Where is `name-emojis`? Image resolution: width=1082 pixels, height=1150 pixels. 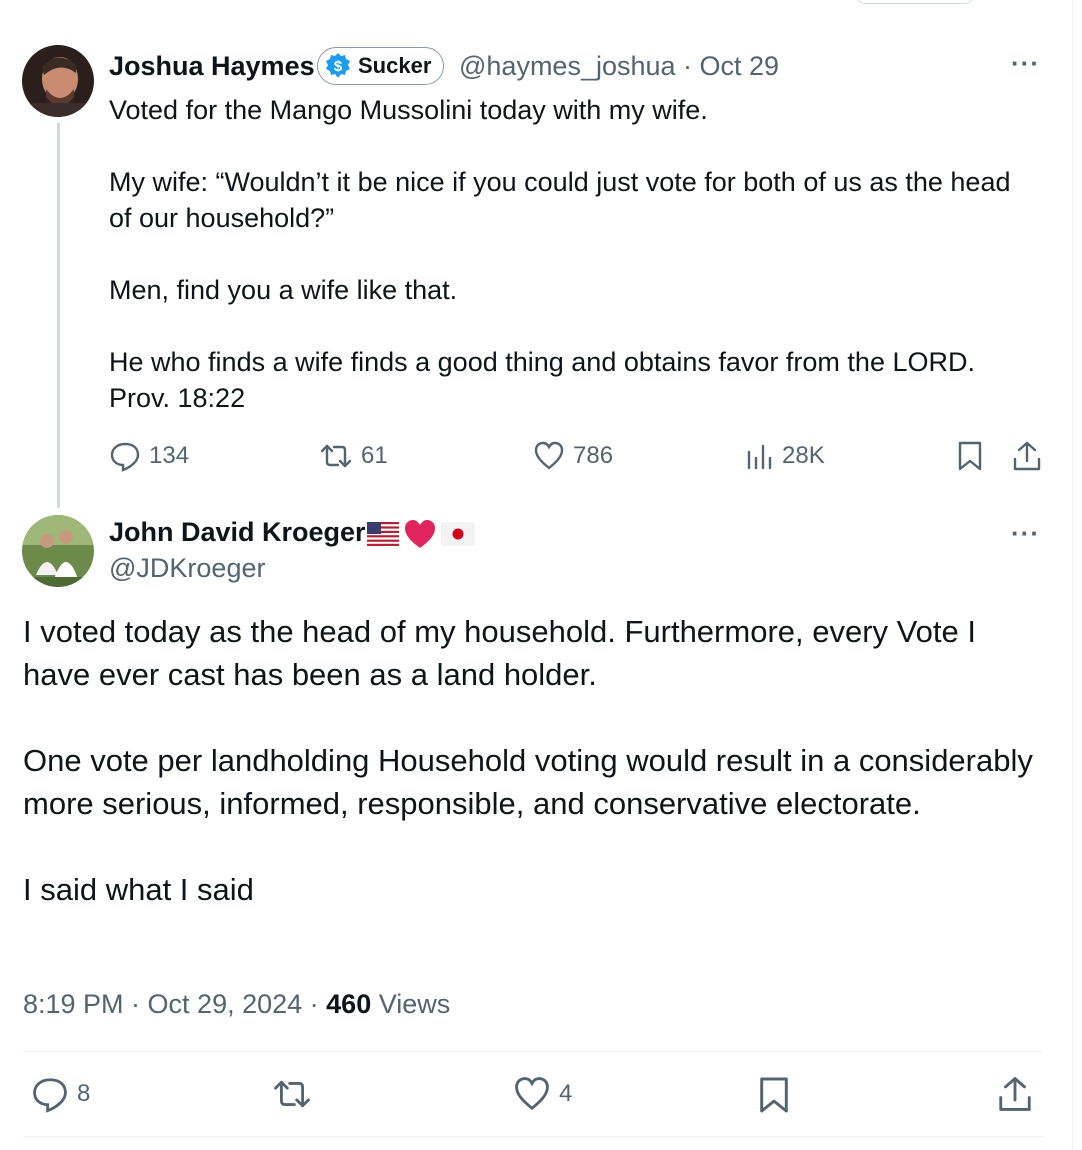
name-emojis is located at coordinates (421, 534).